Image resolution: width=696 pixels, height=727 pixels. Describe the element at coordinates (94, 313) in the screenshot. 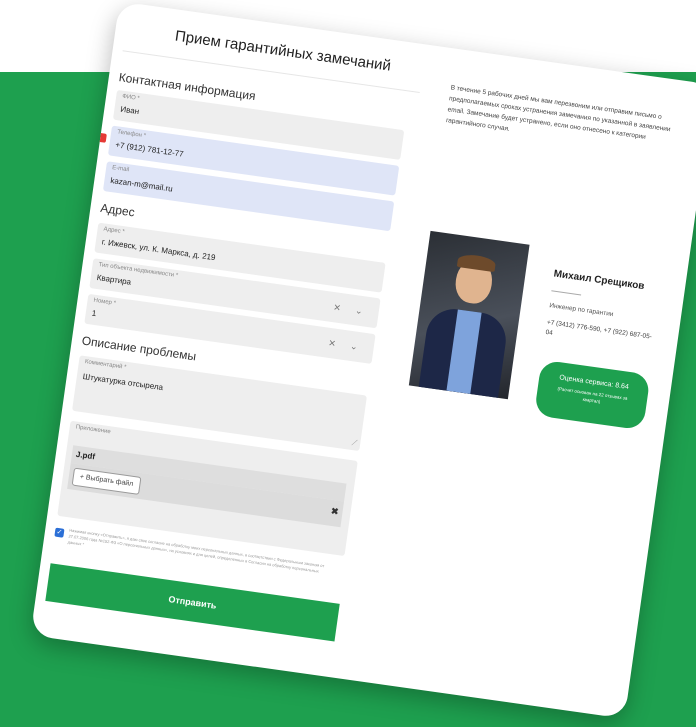

I see `number-value: 1` at that location.